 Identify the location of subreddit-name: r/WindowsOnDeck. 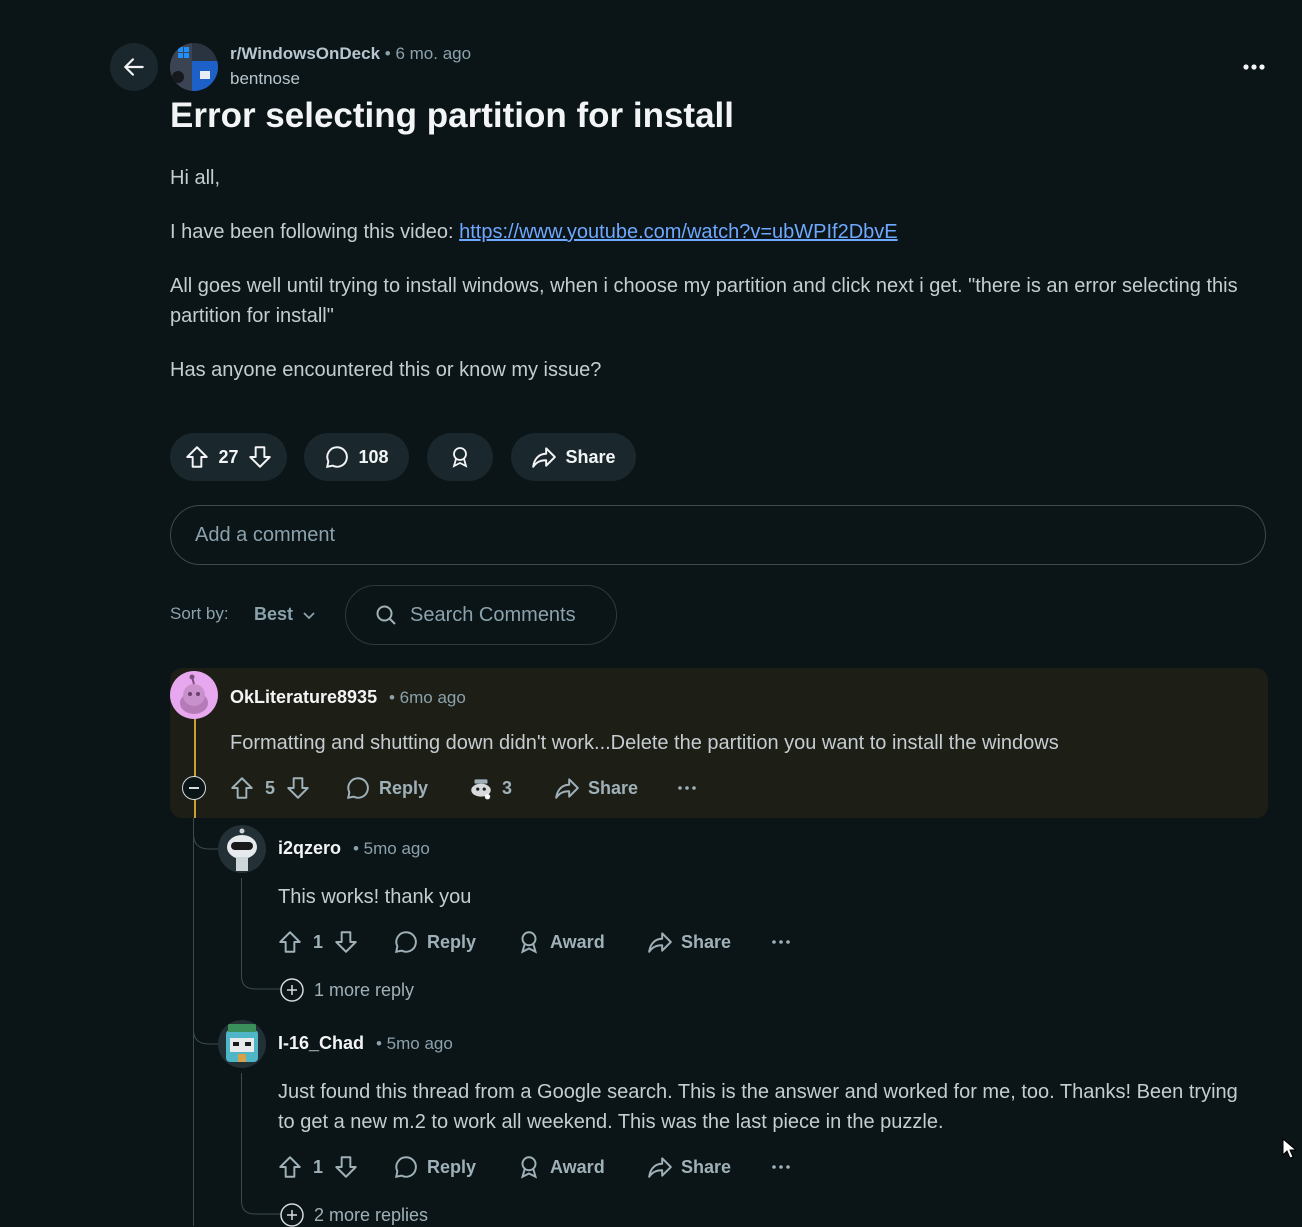
(305, 53).